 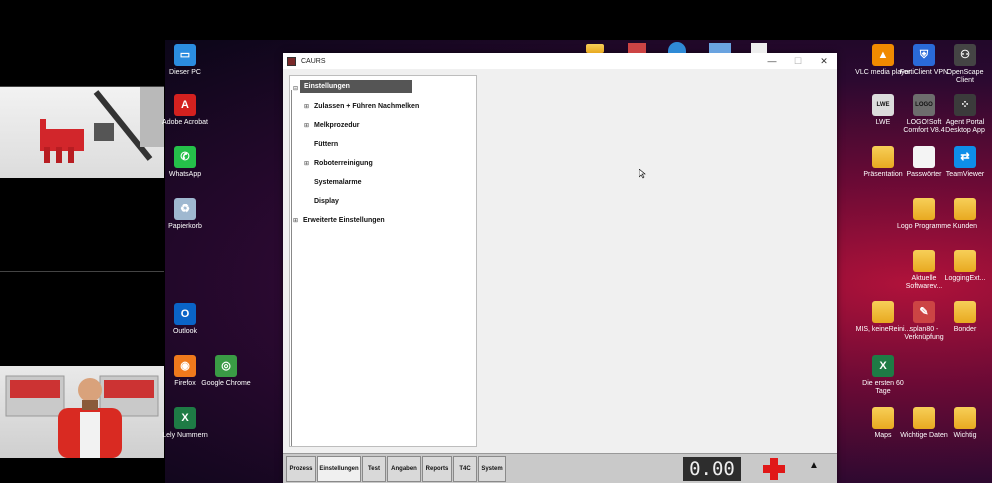 What do you see at coordinates (677, 47) in the screenshot?
I see `globe-icon` at bounding box center [677, 47].